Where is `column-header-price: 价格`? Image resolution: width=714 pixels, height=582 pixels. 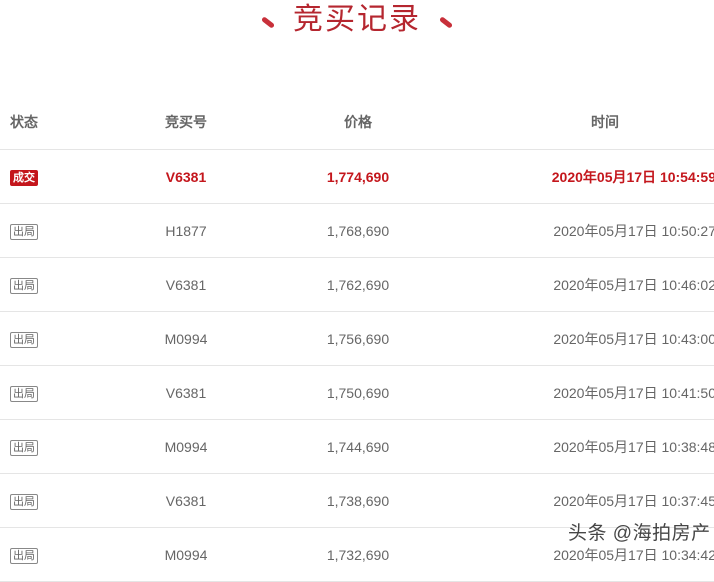 column-header-price: 价格 is located at coordinates (358, 122).